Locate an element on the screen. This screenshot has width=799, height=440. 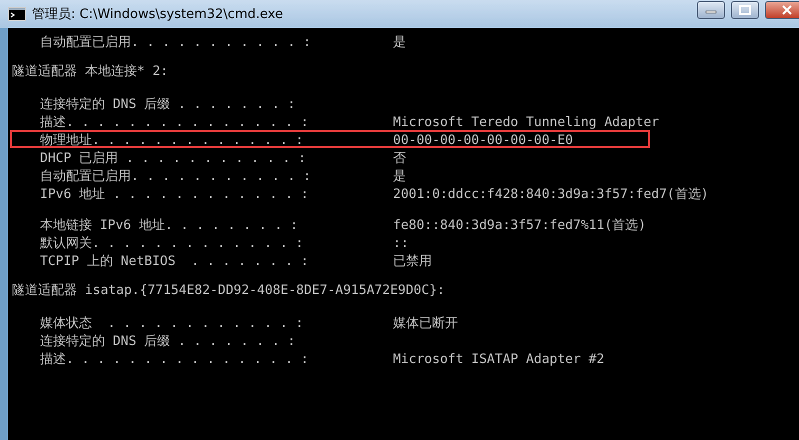
property-label: 默认网关. . . . . . . . . . . . . : is located at coordinates (172, 242).